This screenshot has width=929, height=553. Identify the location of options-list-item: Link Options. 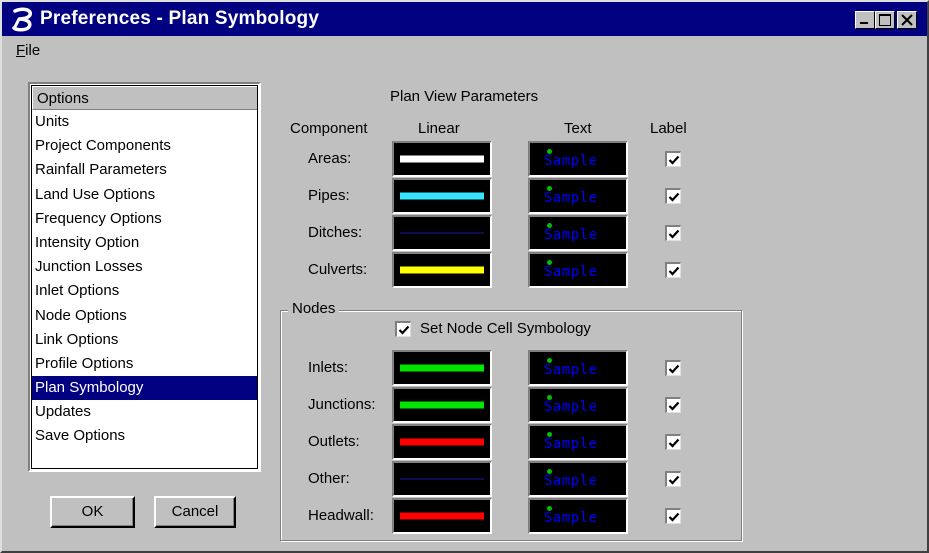
(144, 340).